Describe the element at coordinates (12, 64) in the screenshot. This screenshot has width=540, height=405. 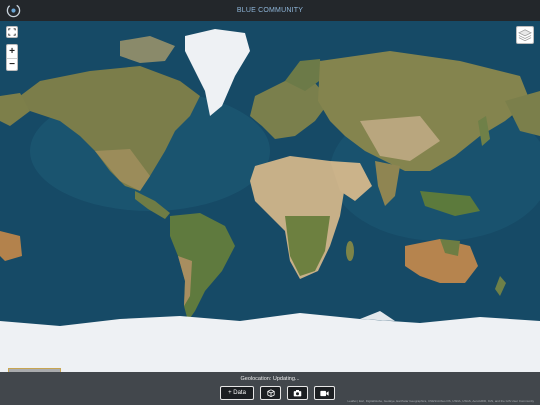
I see `zoom-out-button: −` at that location.